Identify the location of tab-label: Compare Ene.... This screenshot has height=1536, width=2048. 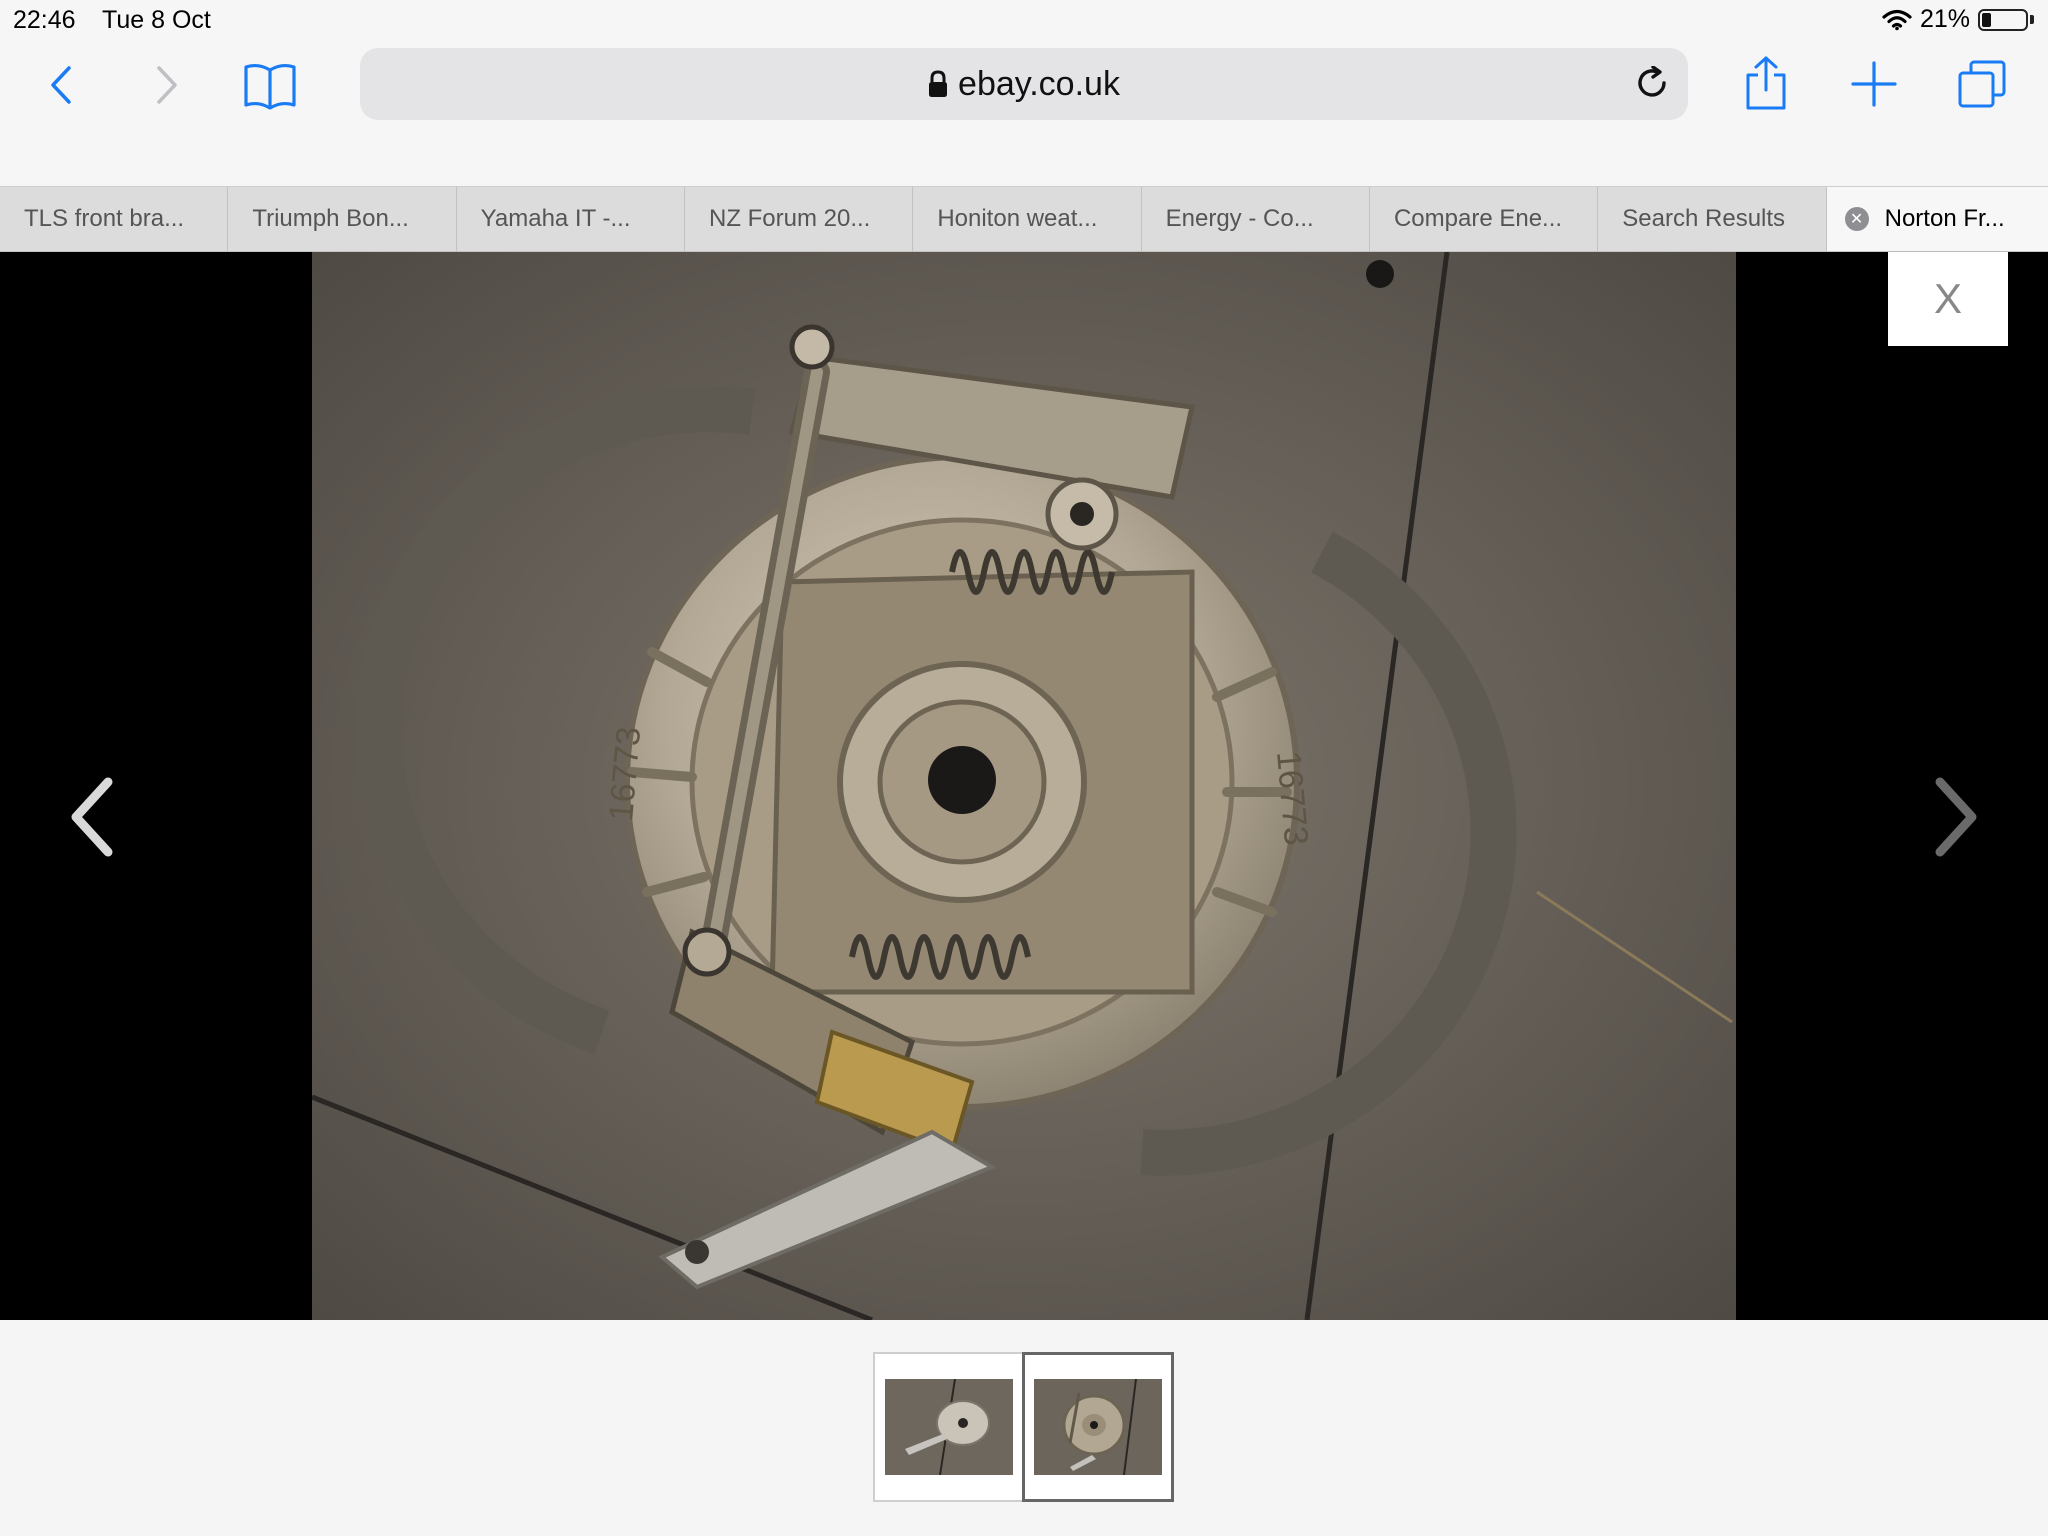
(1478, 218).